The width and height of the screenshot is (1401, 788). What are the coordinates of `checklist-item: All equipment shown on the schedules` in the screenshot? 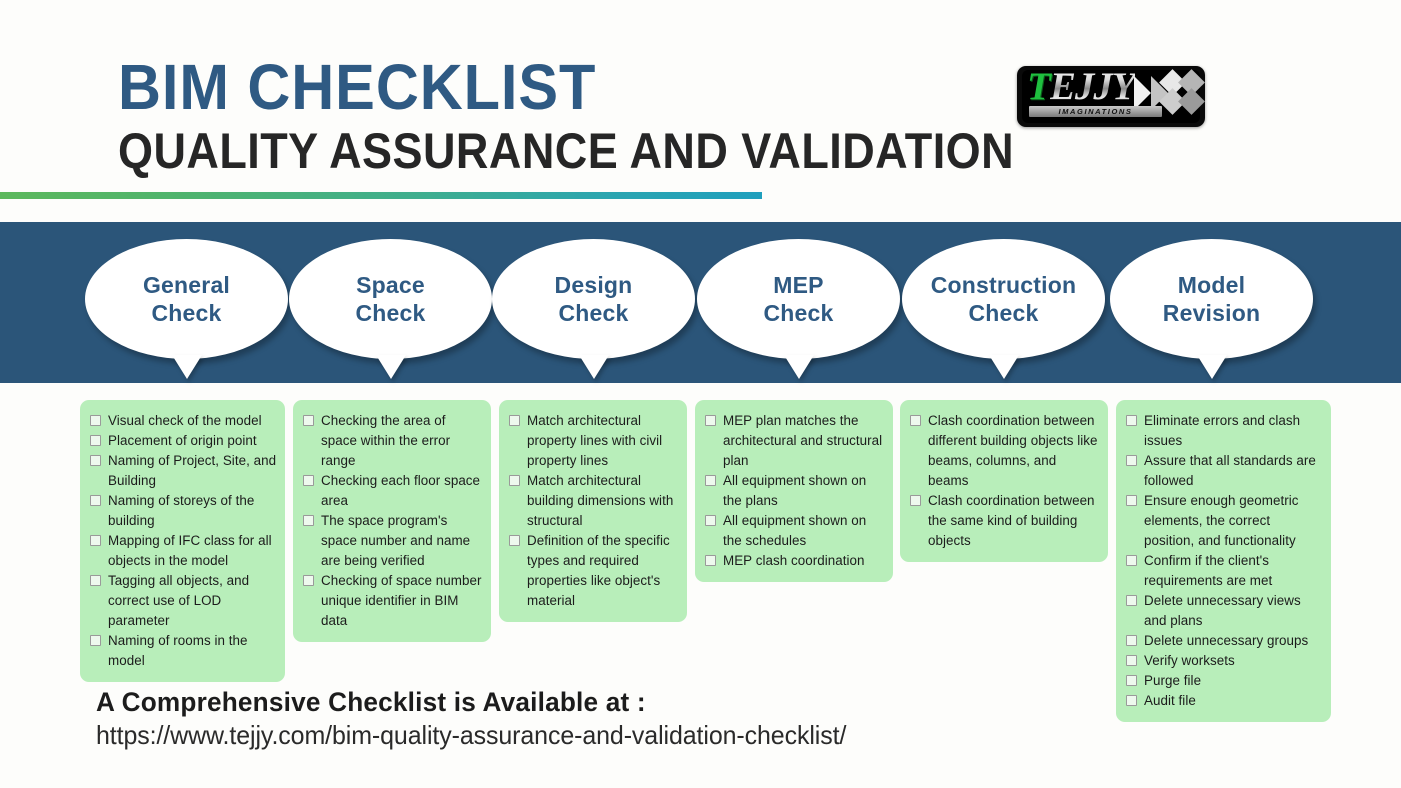 It's located at (795, 531).